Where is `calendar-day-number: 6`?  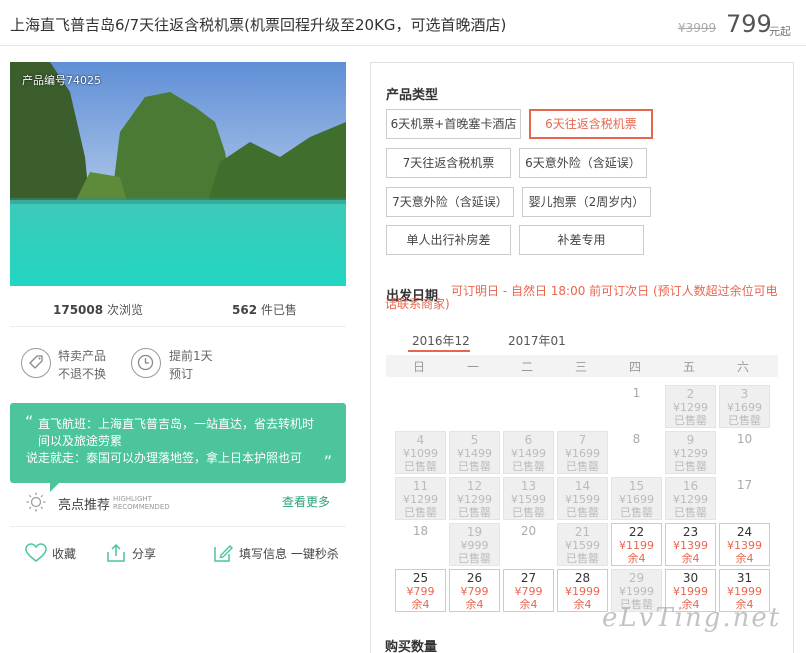
calendar-day-number: 6 is located at coordinates (528, 440).